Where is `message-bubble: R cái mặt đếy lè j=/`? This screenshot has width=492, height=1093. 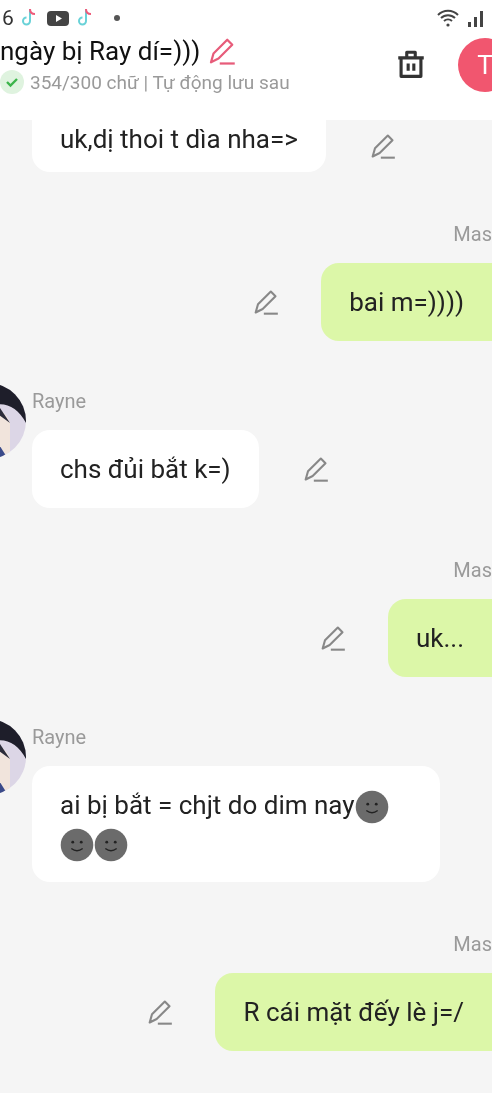 message-bubble: R cái mặt đếy lè j=/ is located at coordinates (353, 1012).